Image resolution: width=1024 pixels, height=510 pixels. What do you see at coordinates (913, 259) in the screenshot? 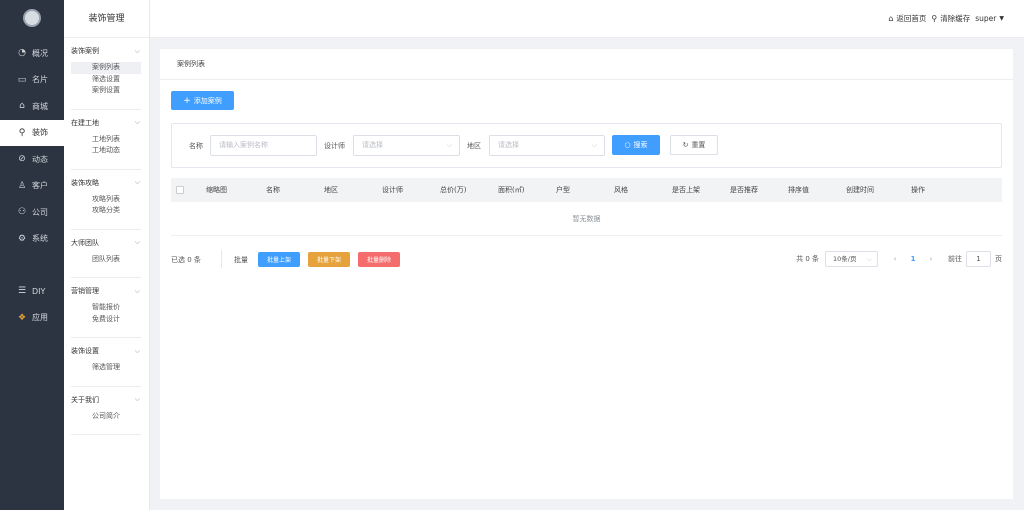
I see `page-number: 1` at bounding box center [913, 259].